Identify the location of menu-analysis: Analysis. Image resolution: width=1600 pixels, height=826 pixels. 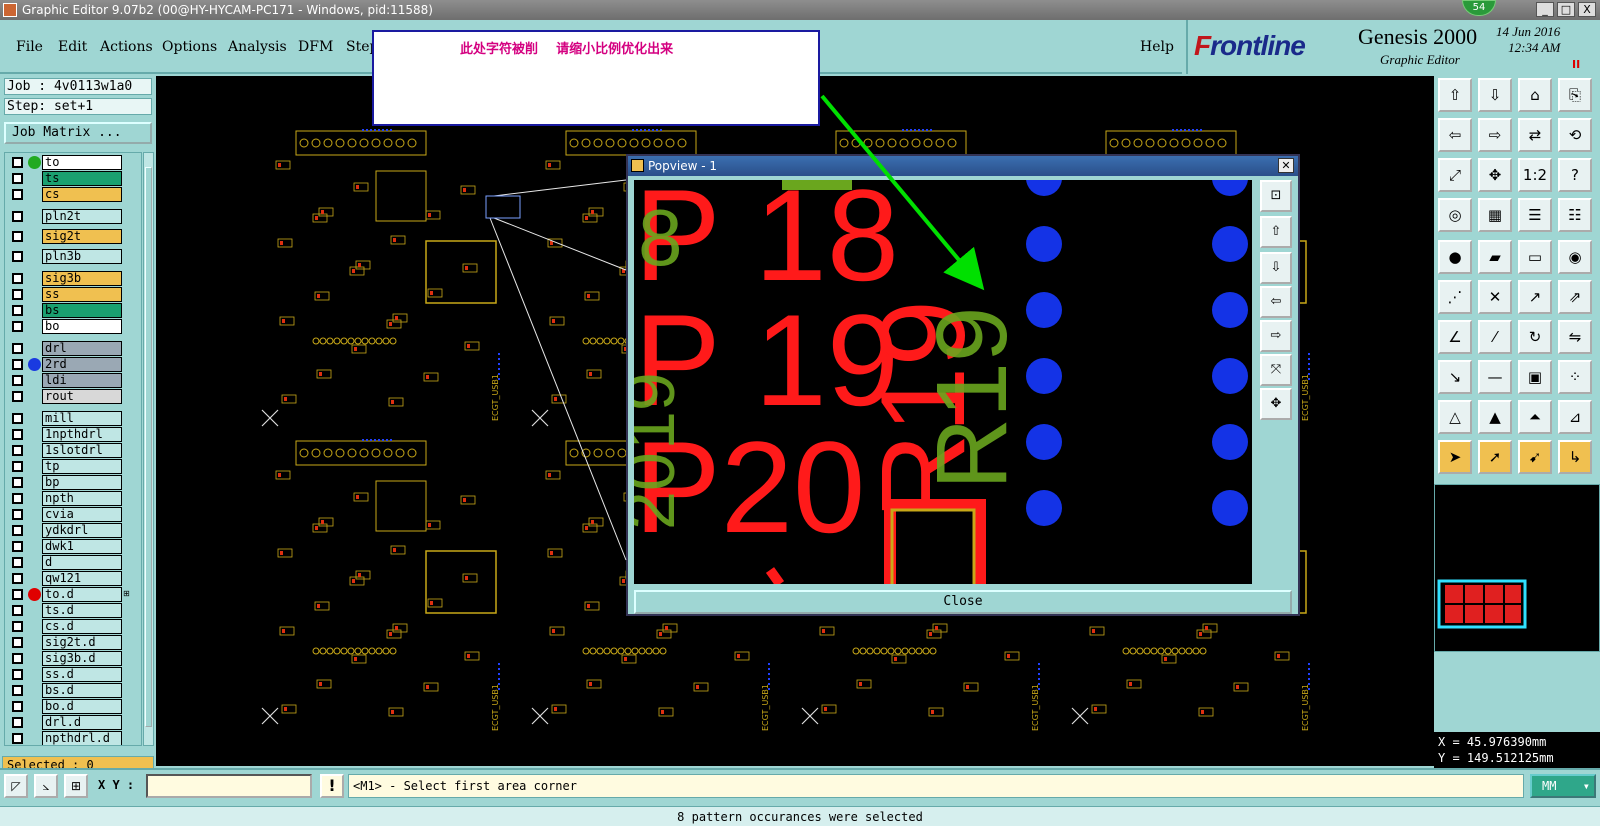
(257, 47).